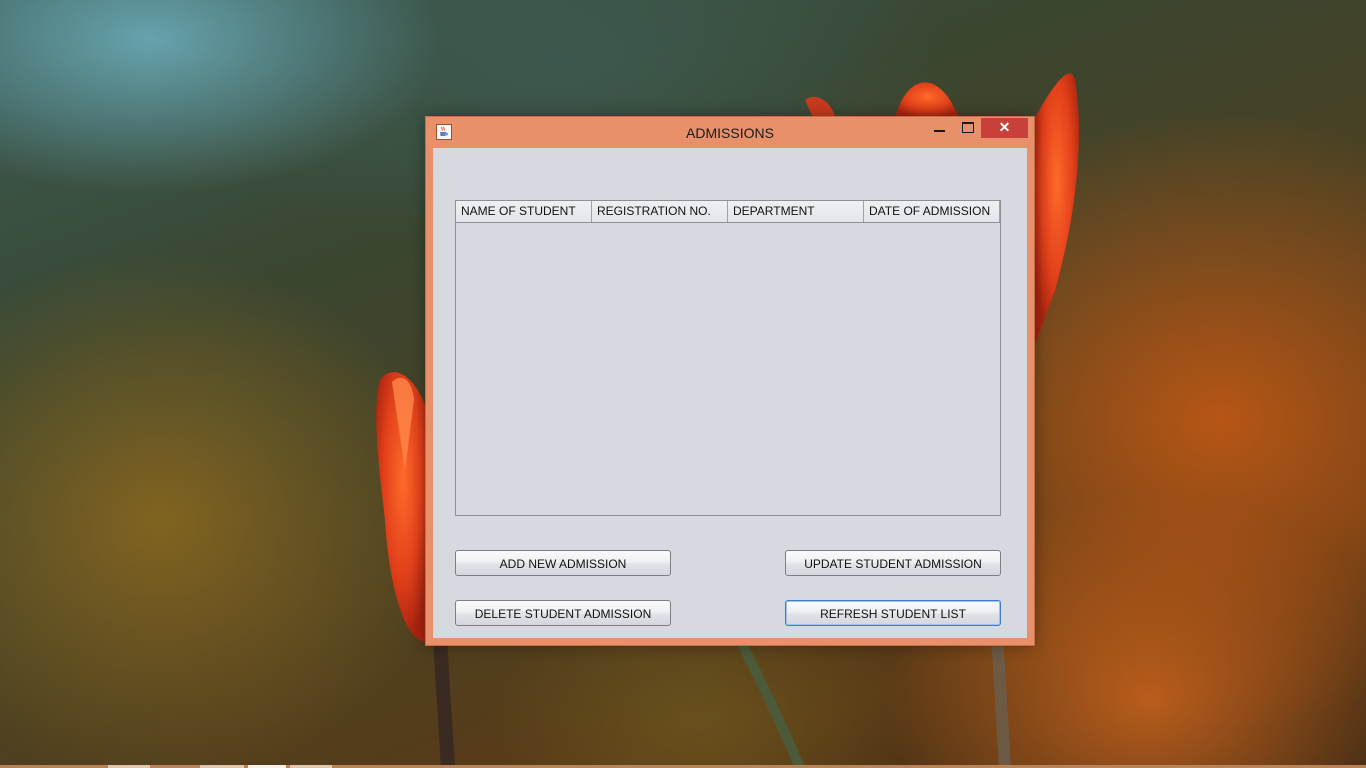  Describe the element at coordinates (893, 563) in the screenshot. I see `update-student-admission-button: UPDATE STUDENT ADMISSION` at that location.